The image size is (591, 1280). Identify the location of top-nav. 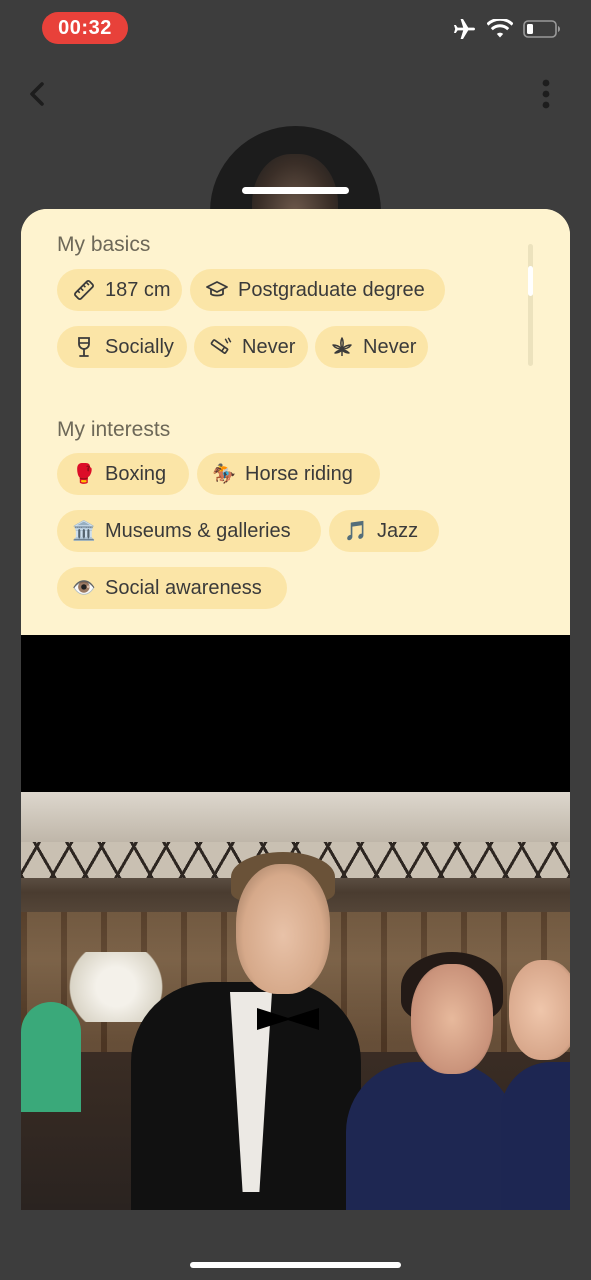
(295, 95).